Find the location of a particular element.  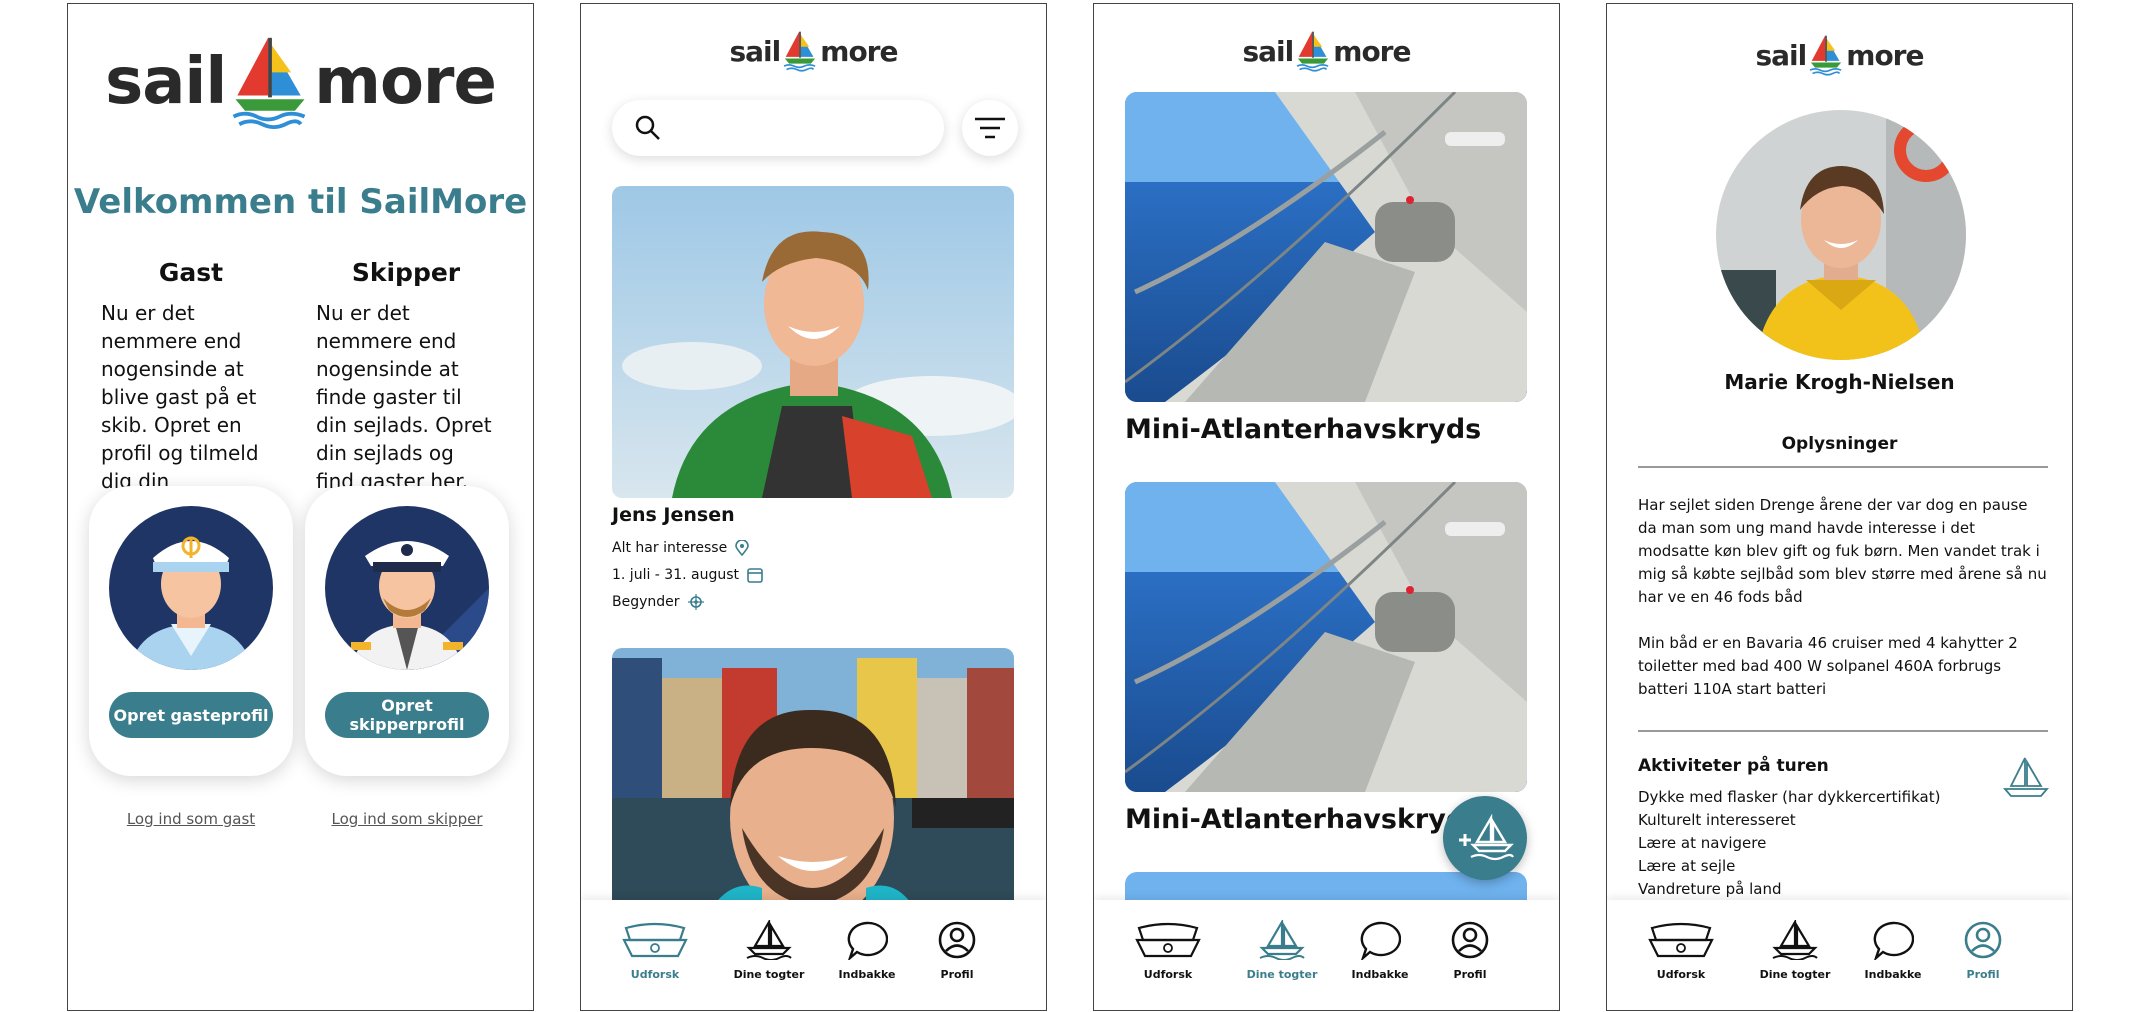

person-photo is located at coordinates (813, 342).